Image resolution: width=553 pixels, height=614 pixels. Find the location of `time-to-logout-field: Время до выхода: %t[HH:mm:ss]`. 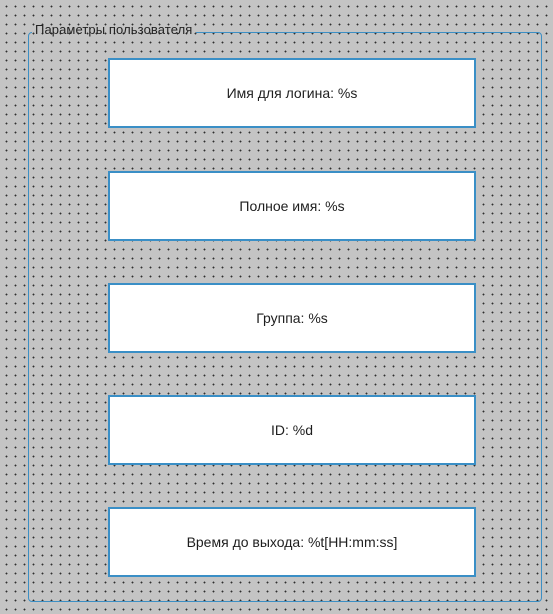

time-to-logout-field: Время до выхода: %t[HH:mm:ss] is located at coordinates (292, 542).